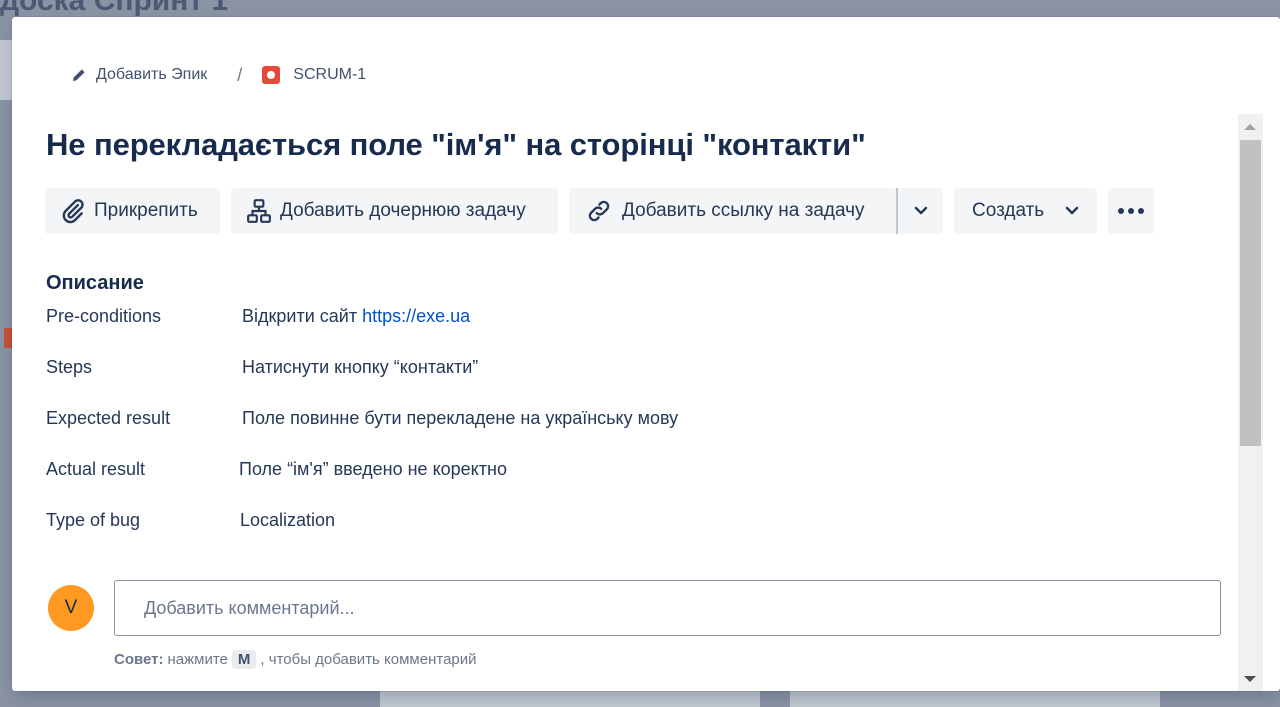  Describe the element at coordinates (108, 418) in the screenshot. I see `row-key: Expected result` at that location.